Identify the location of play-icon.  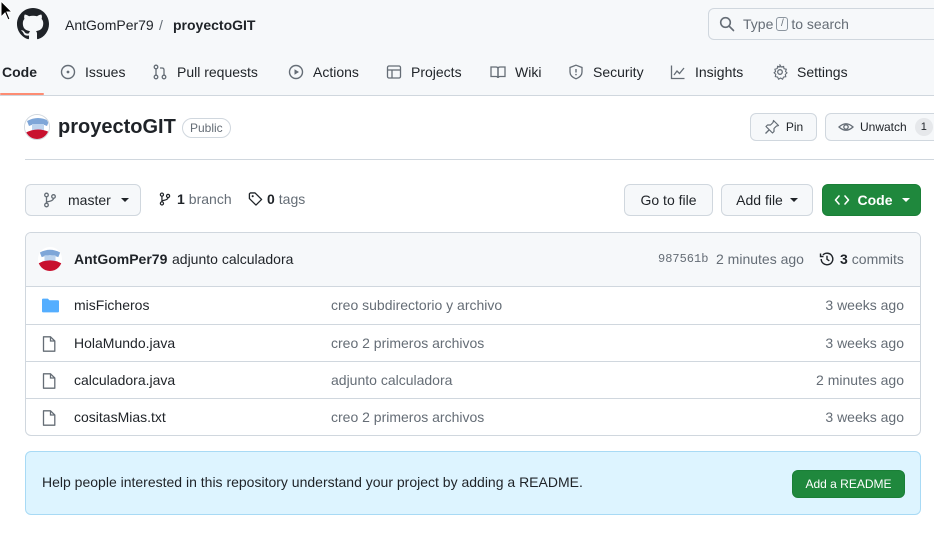
(296, 72).